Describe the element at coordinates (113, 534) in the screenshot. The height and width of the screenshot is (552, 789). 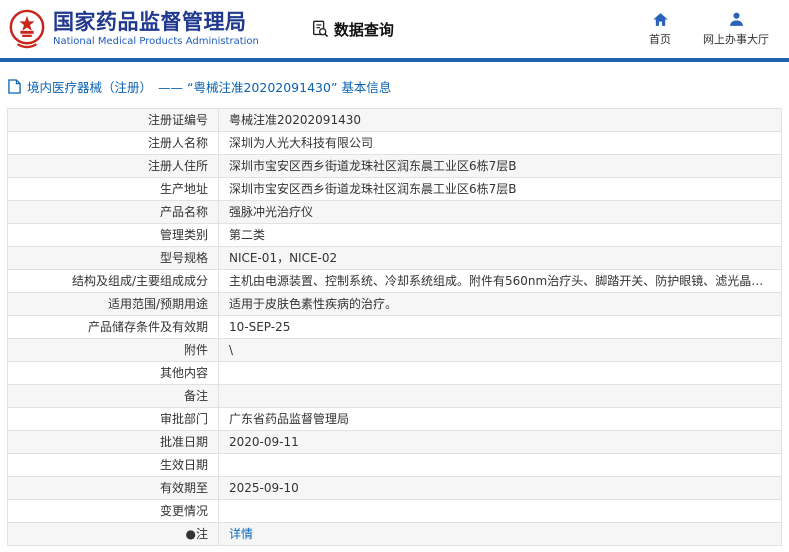
I see `row-label: ●注` at that location.